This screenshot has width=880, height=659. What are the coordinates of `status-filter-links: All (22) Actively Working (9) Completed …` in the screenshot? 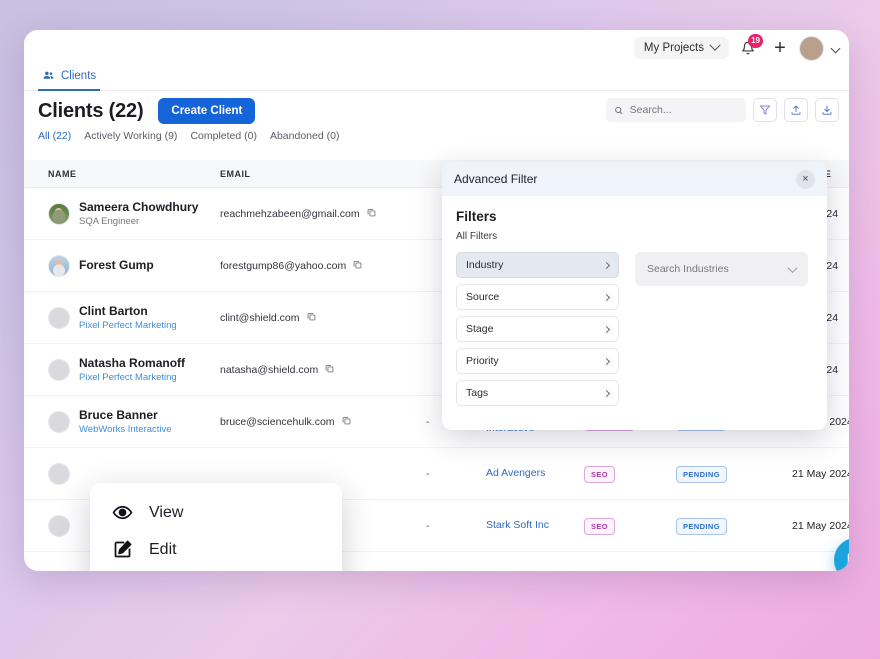 It's located at (188, 136).